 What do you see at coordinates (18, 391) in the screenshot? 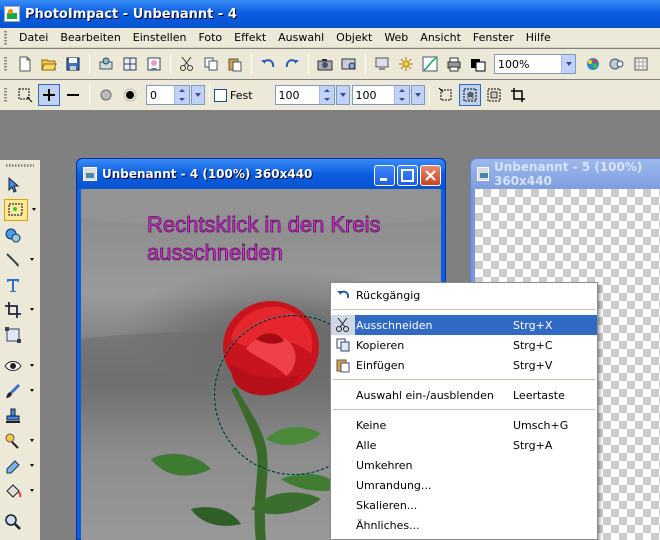
I see `paint-tool` at bounding box center [18, 391].